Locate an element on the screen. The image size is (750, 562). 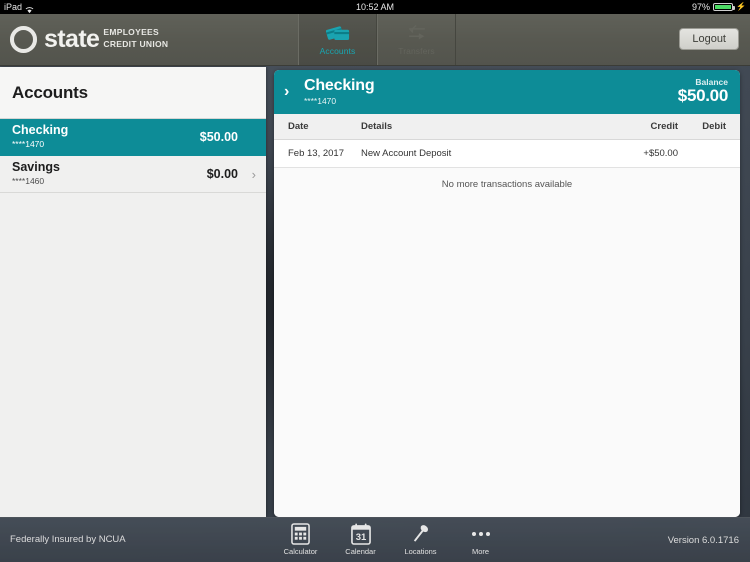
charging-bolt-icon: ⚡ is located at coordinates (741, 6).